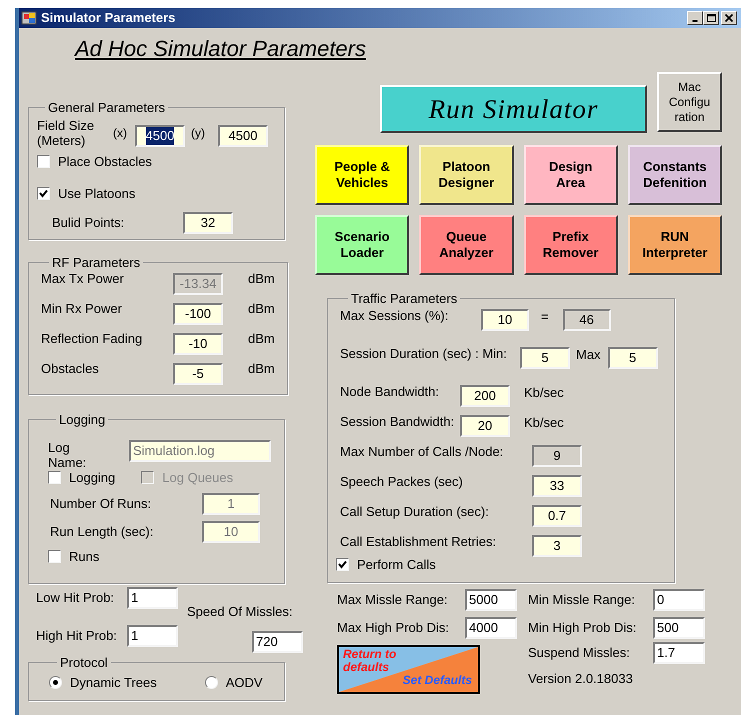  Describe the element at coordinates (393, 628) in the screenshot. I see `field-label: Max High Prob Dis:` at that location.